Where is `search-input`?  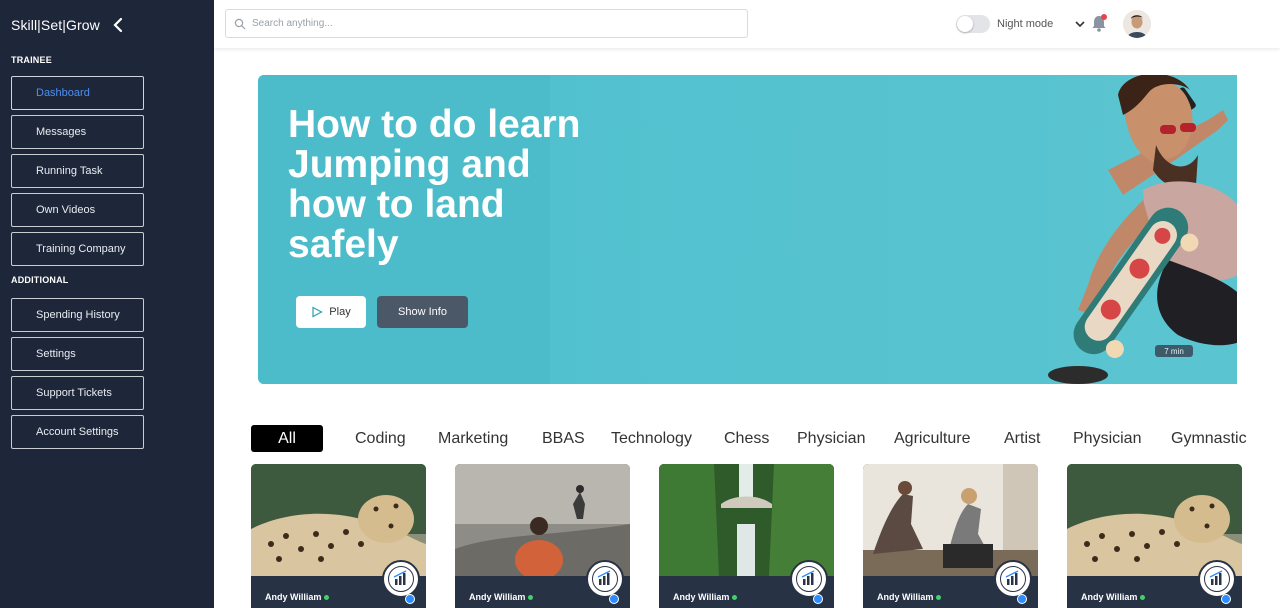
search-input is located at coordinates (492, 23).